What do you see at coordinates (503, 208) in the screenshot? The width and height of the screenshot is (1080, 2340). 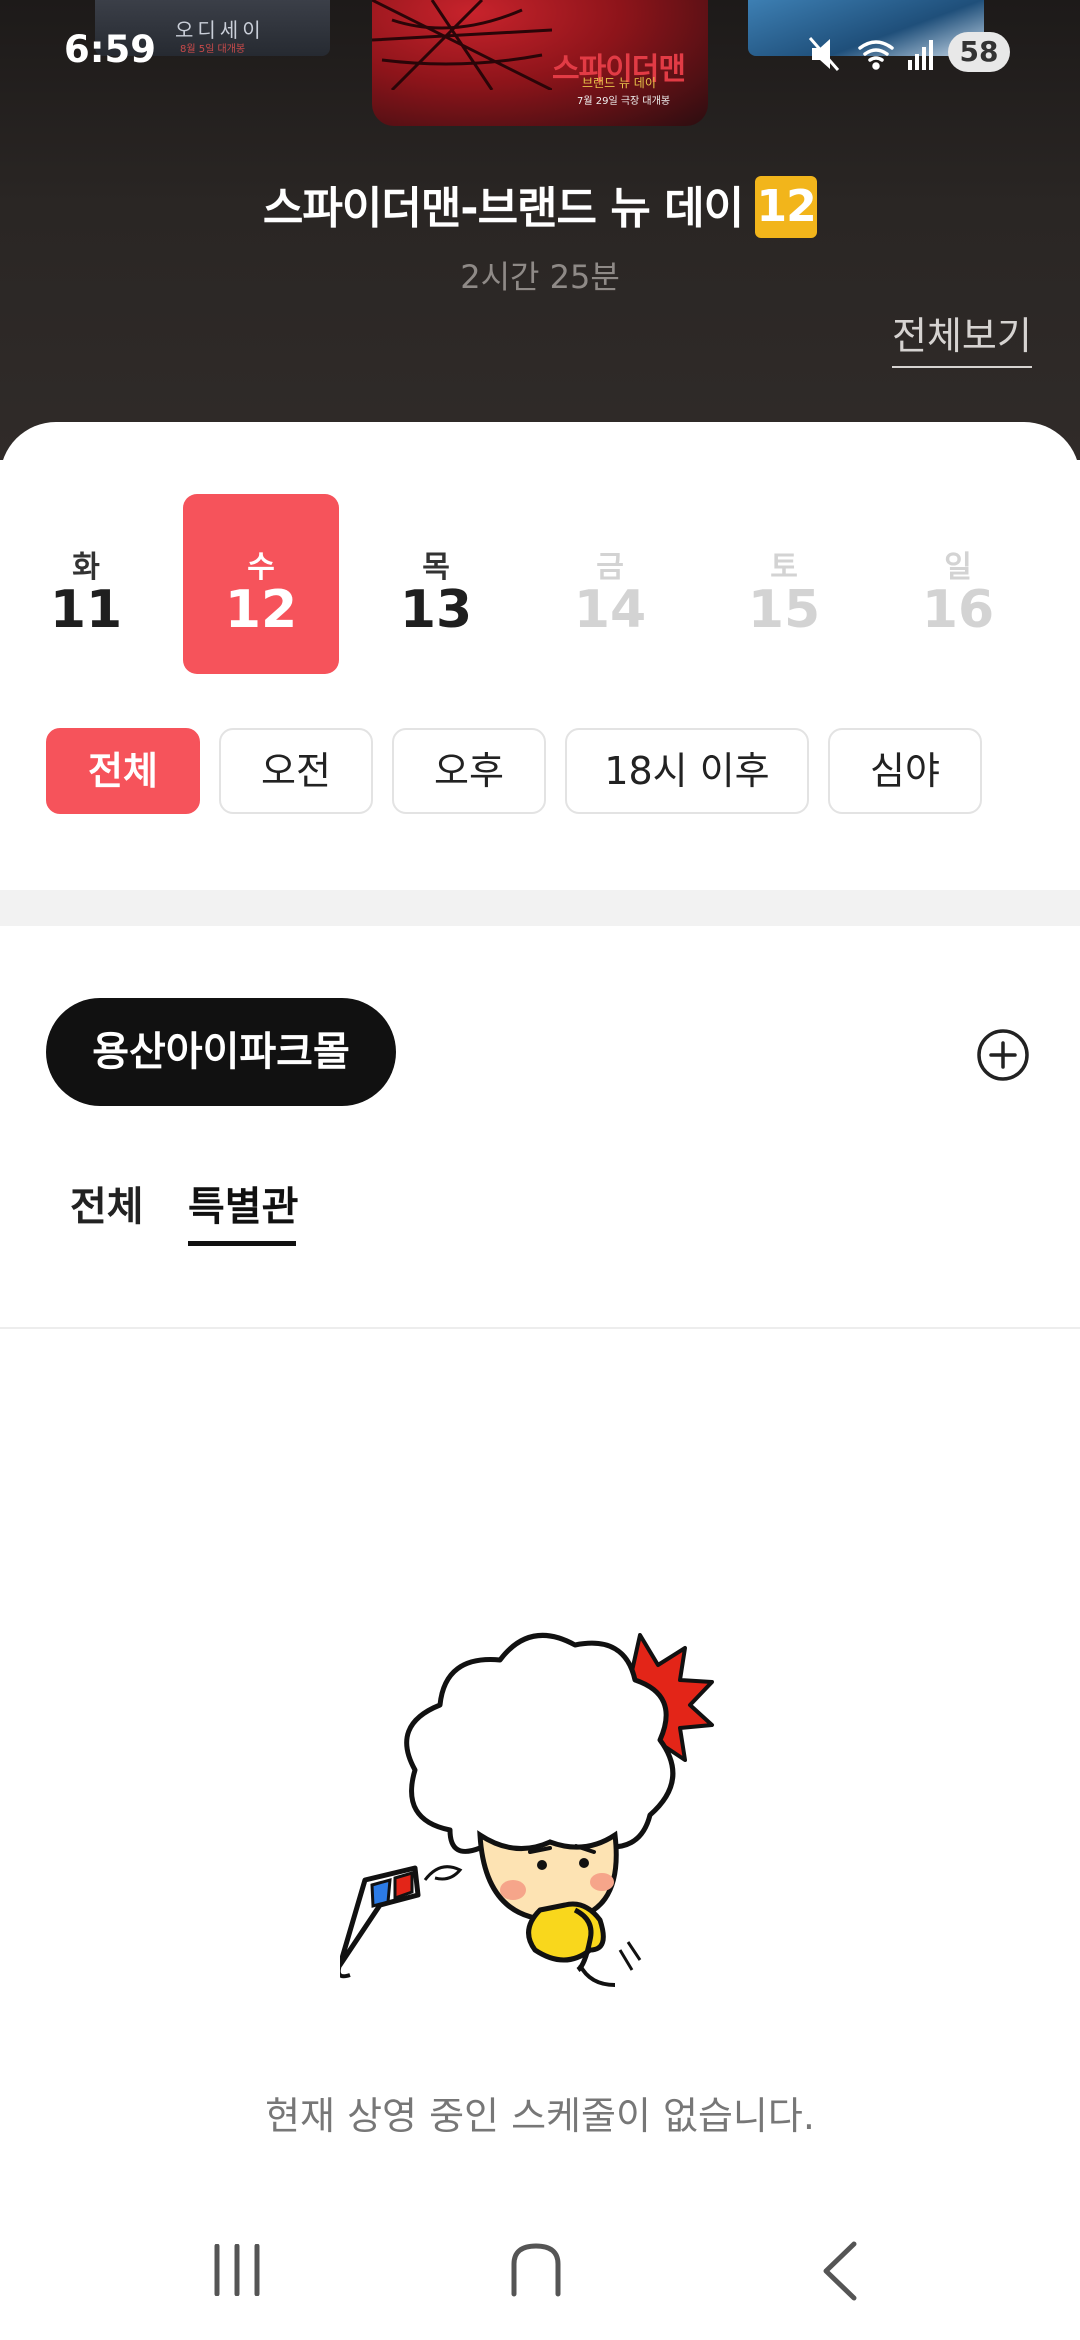 I see `movie-title: 스파이더맨-브랜드 뉴 데이` at bounding box center [503, 208].